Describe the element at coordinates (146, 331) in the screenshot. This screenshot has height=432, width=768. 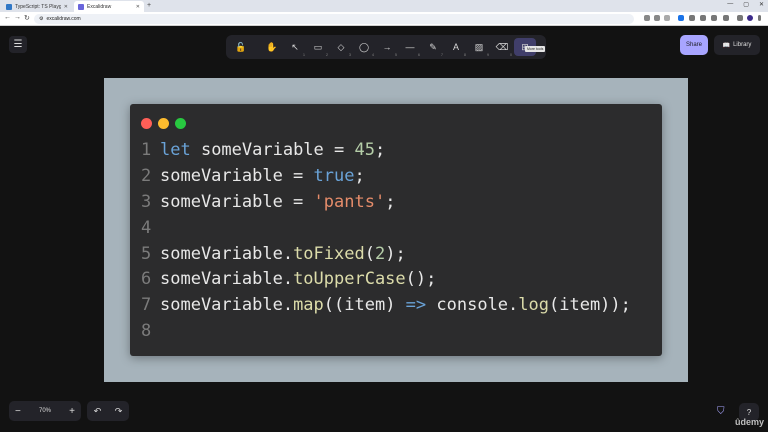
I see `line-number: 8` at that location.